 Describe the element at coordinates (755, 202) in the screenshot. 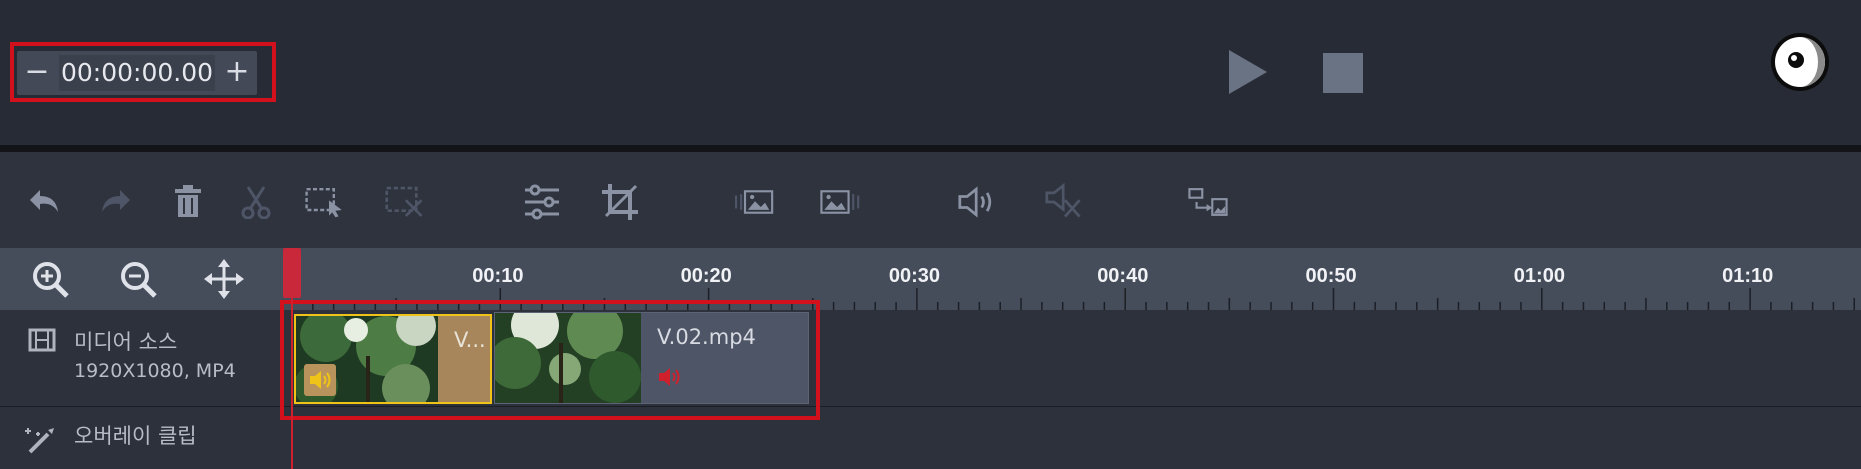

I see `fade-in-image-icon` at that location.